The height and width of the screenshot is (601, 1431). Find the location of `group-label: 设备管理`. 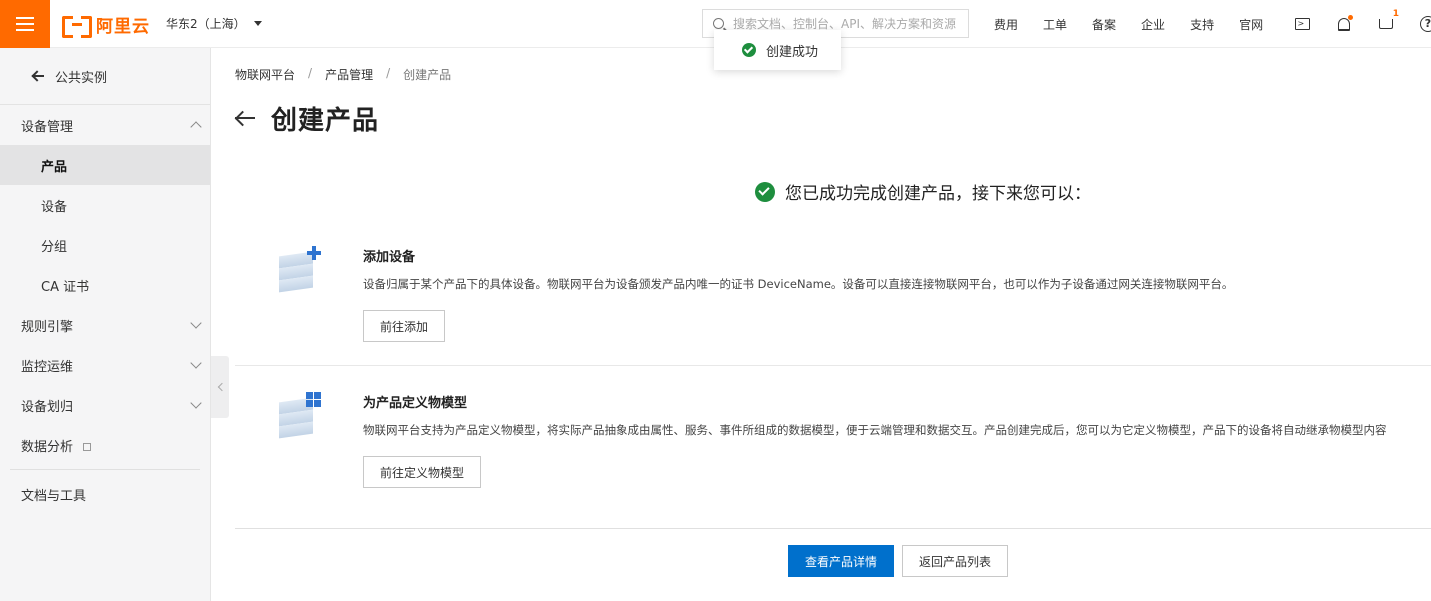

group-label: 设备管理 is located at coordinates (47, 127).